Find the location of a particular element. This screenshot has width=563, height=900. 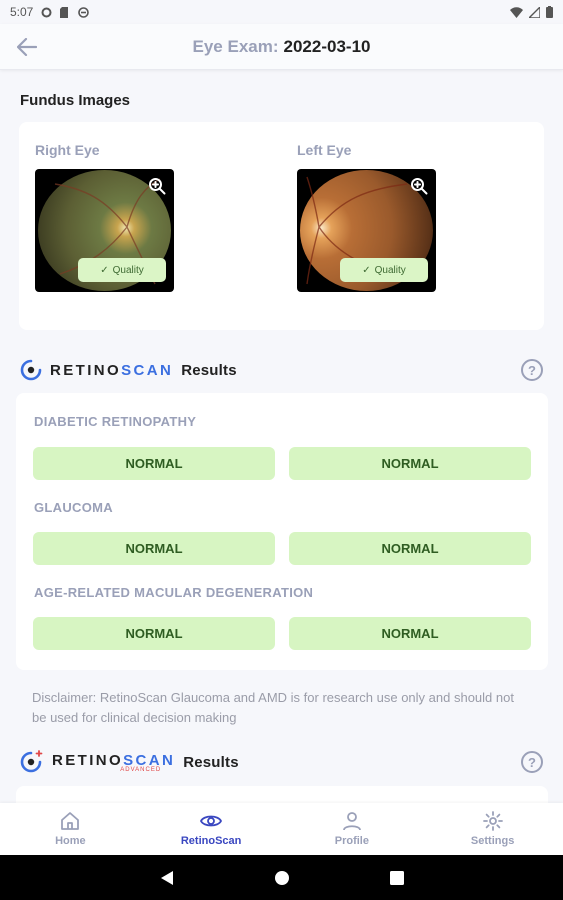

arrow-left-icon is located at coordinates (27, 47).